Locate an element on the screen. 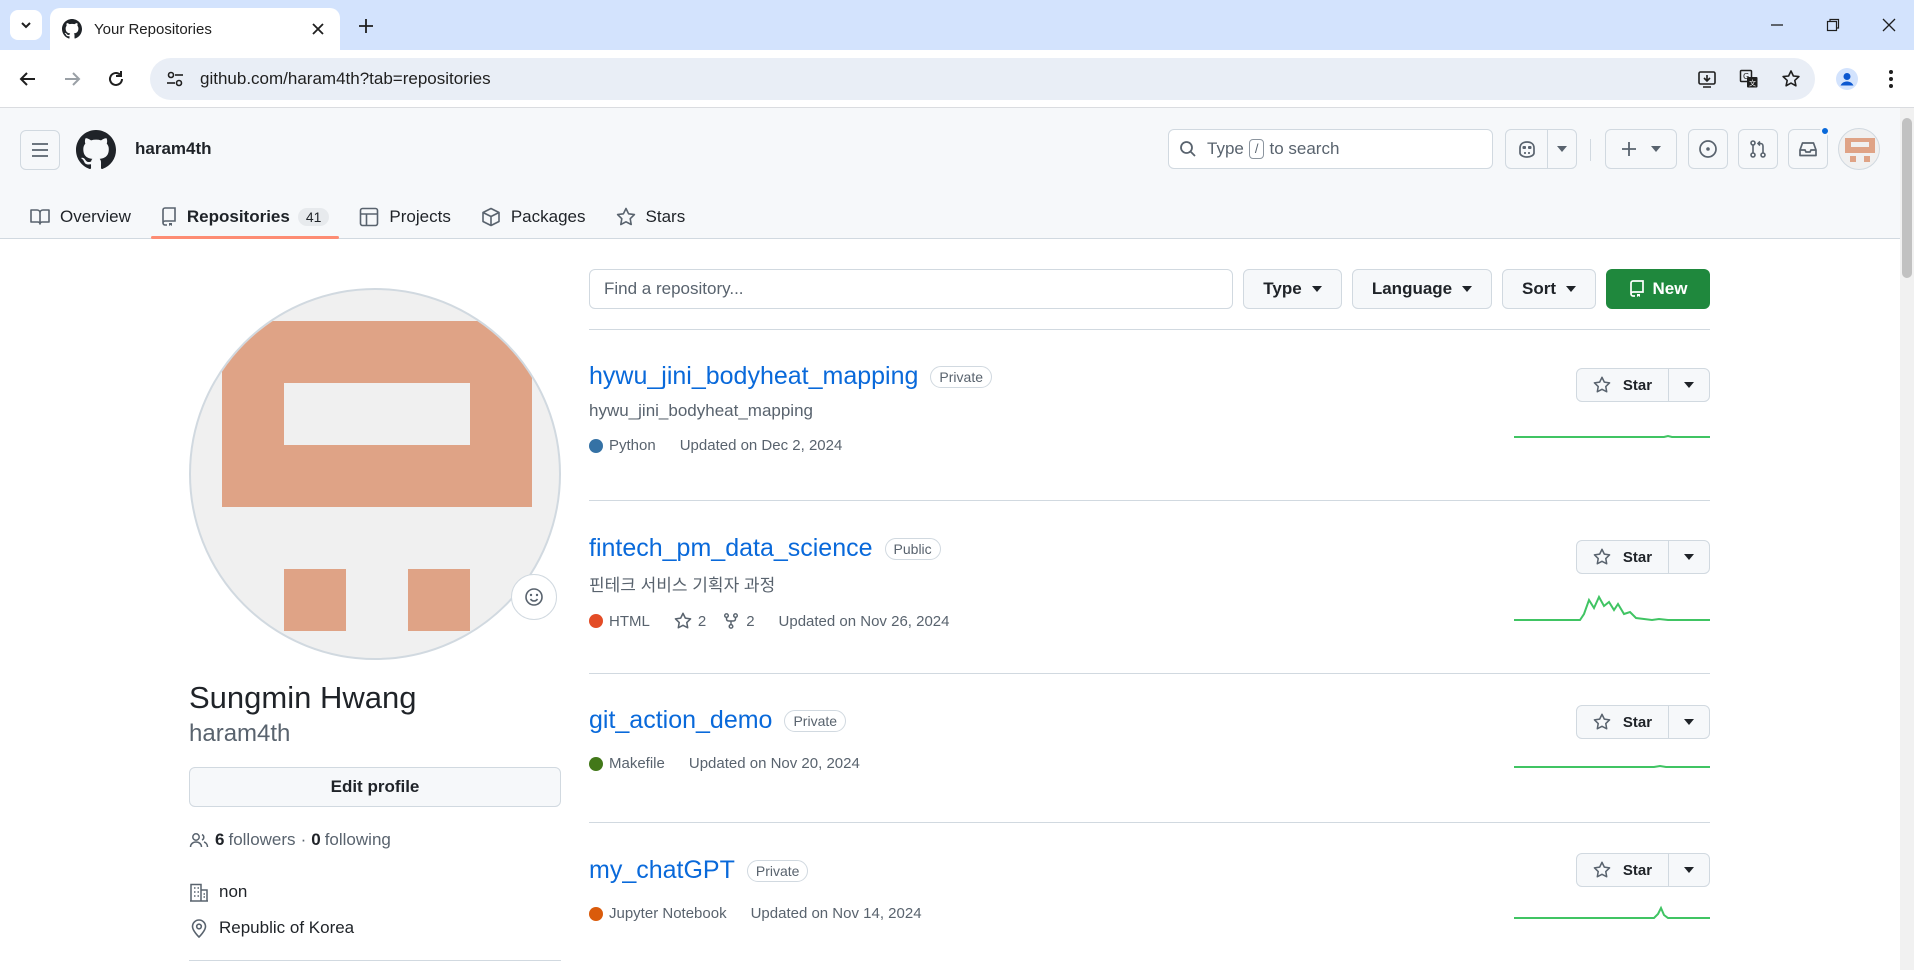 The image size is (1914, 970). pull-requests-button is located at coordinates (1758, 149).